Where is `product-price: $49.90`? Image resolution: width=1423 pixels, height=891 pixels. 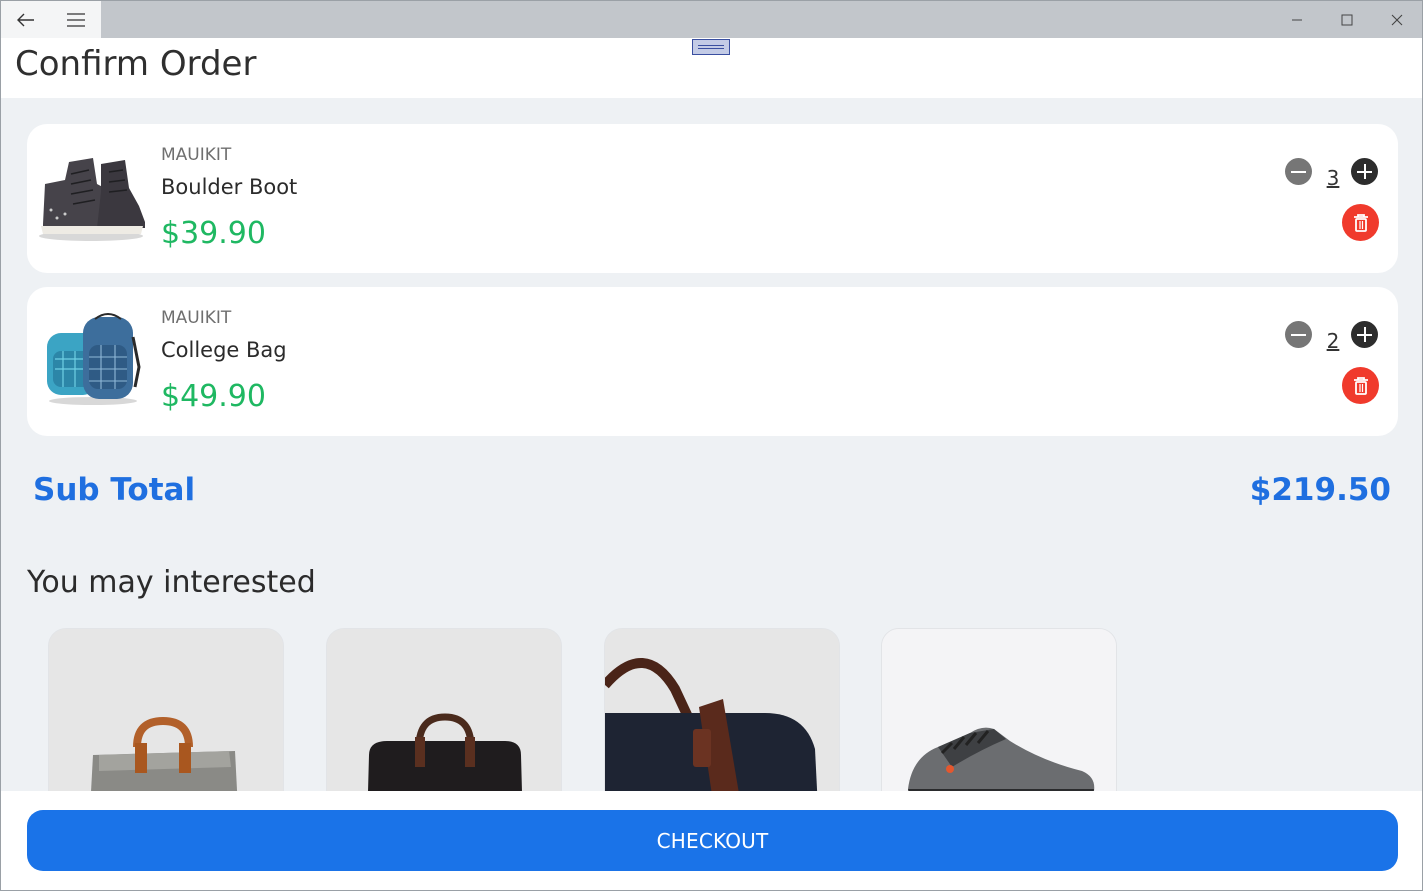 product-price: $49.90 is located at coordinates (213, 396).